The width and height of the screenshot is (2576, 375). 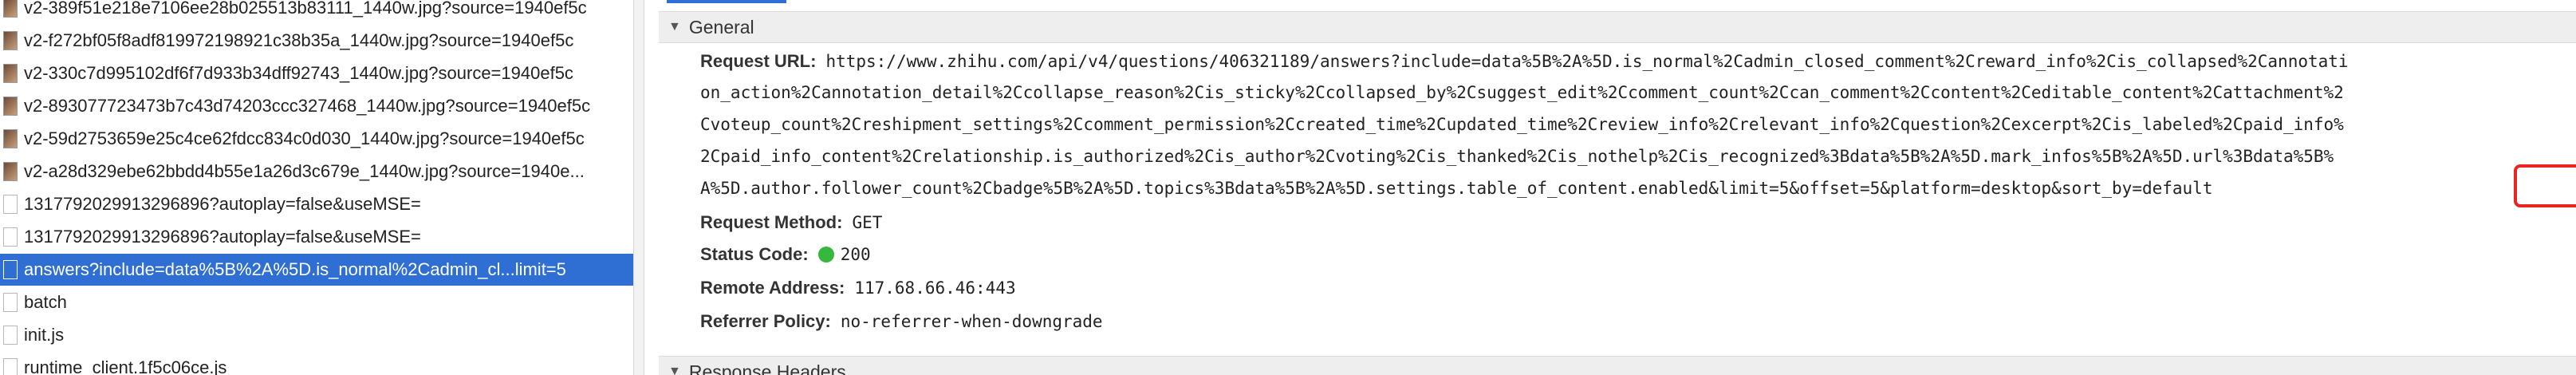 I want to click on status-code-label: Status Code:, so click(x=754, y=254).